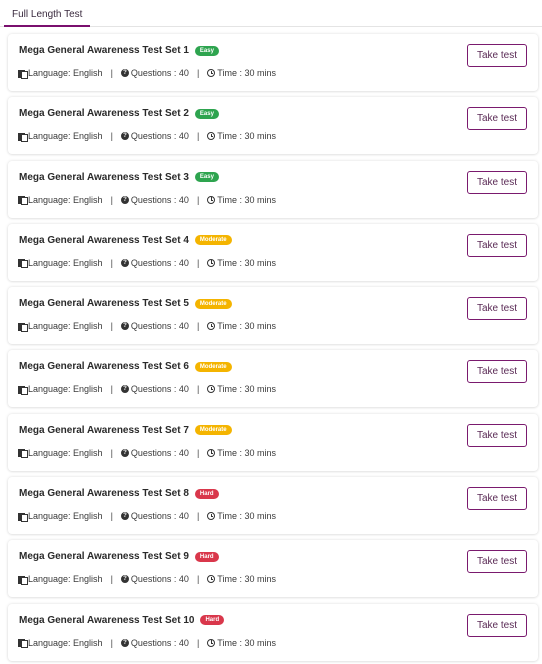 The height and width of the screenshot is (664, 542). Describe the element at coordinates (104, 240) in the screenshot. I see `test-title: Mega General Awareness Test Set 4` at that location.